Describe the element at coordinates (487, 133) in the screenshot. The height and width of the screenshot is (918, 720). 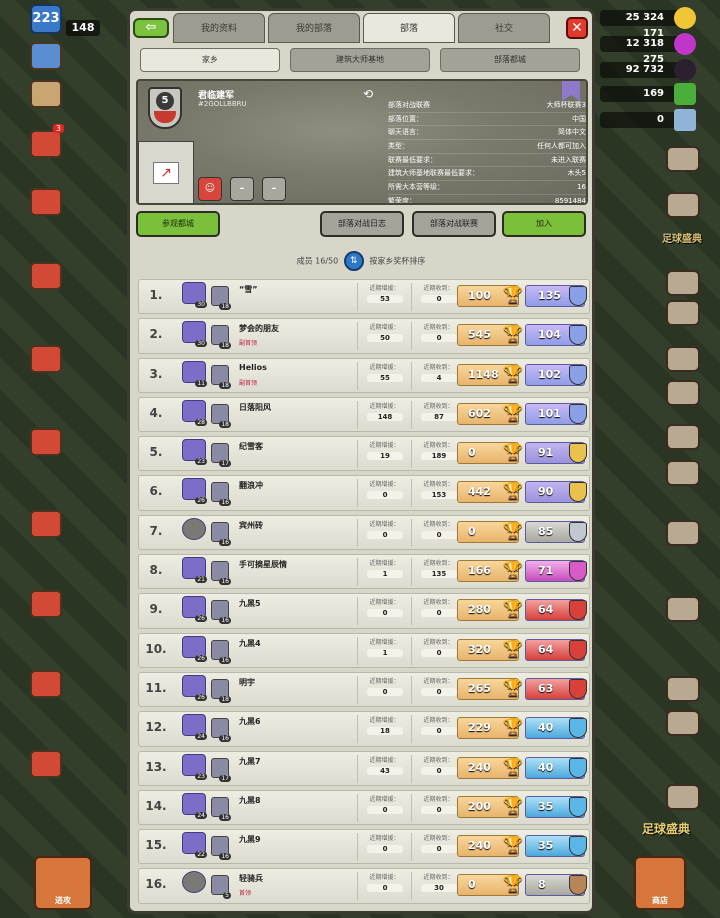
I see `clan-property: 聊天语言： 简体中文` at that location.